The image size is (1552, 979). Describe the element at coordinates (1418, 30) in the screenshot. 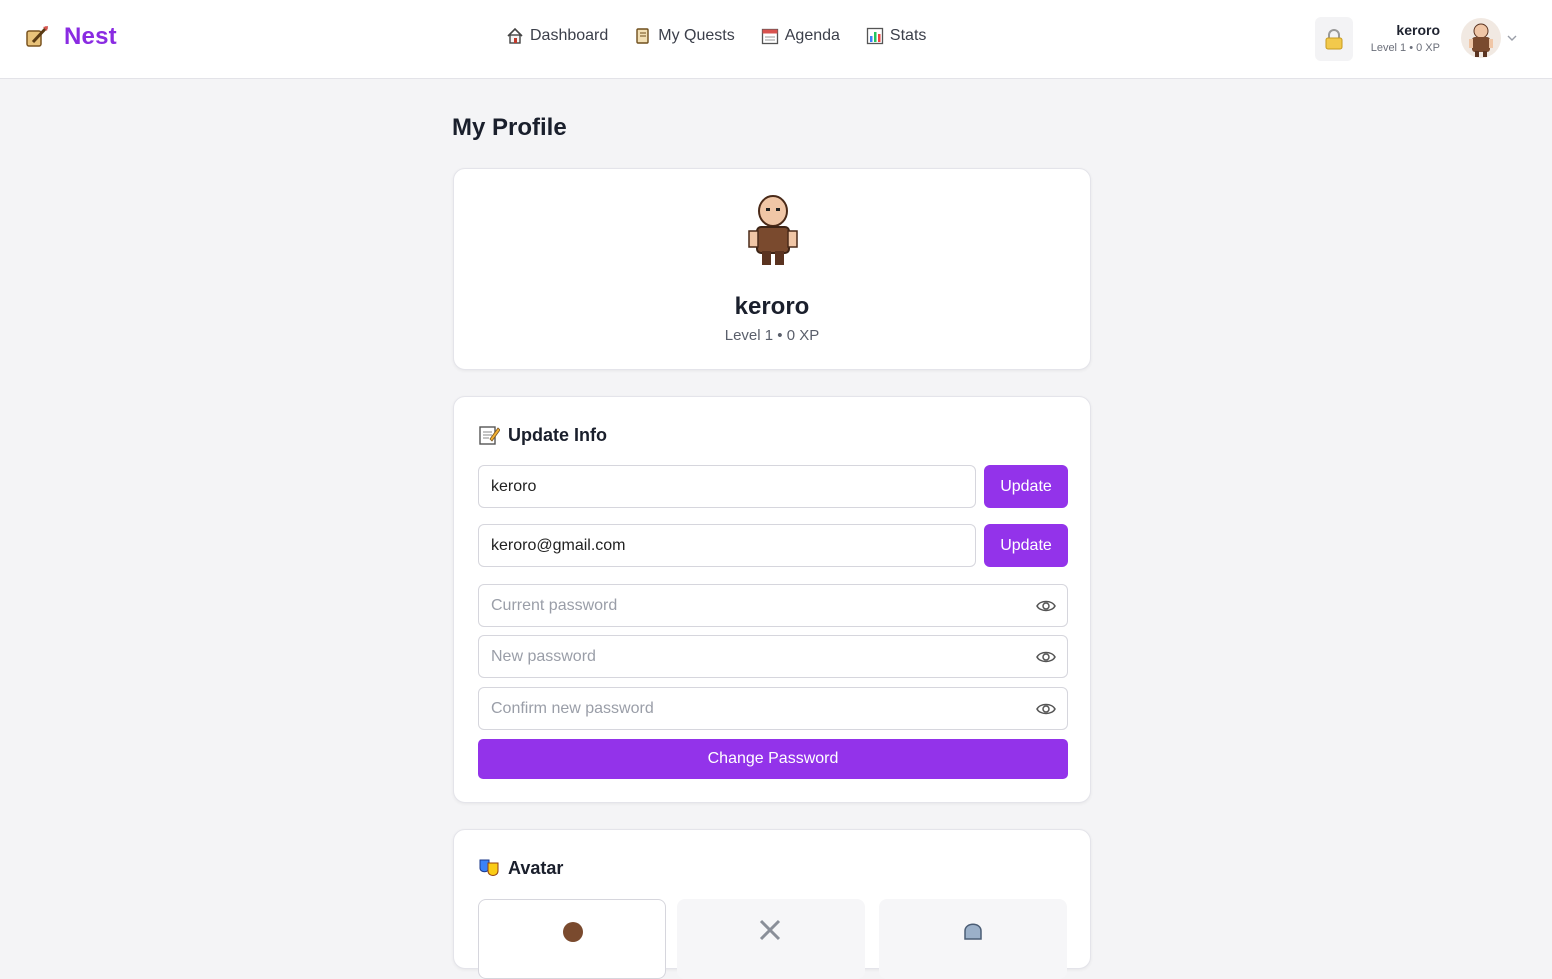

I see `header-username: keroro` at that location.